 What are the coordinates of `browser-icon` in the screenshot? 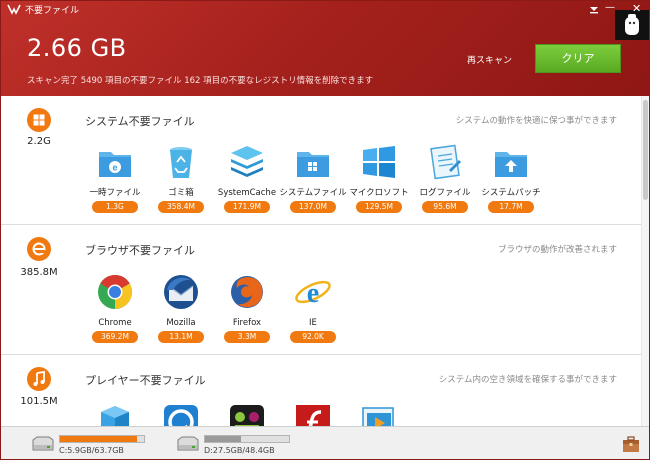 It's located at (39, 249).